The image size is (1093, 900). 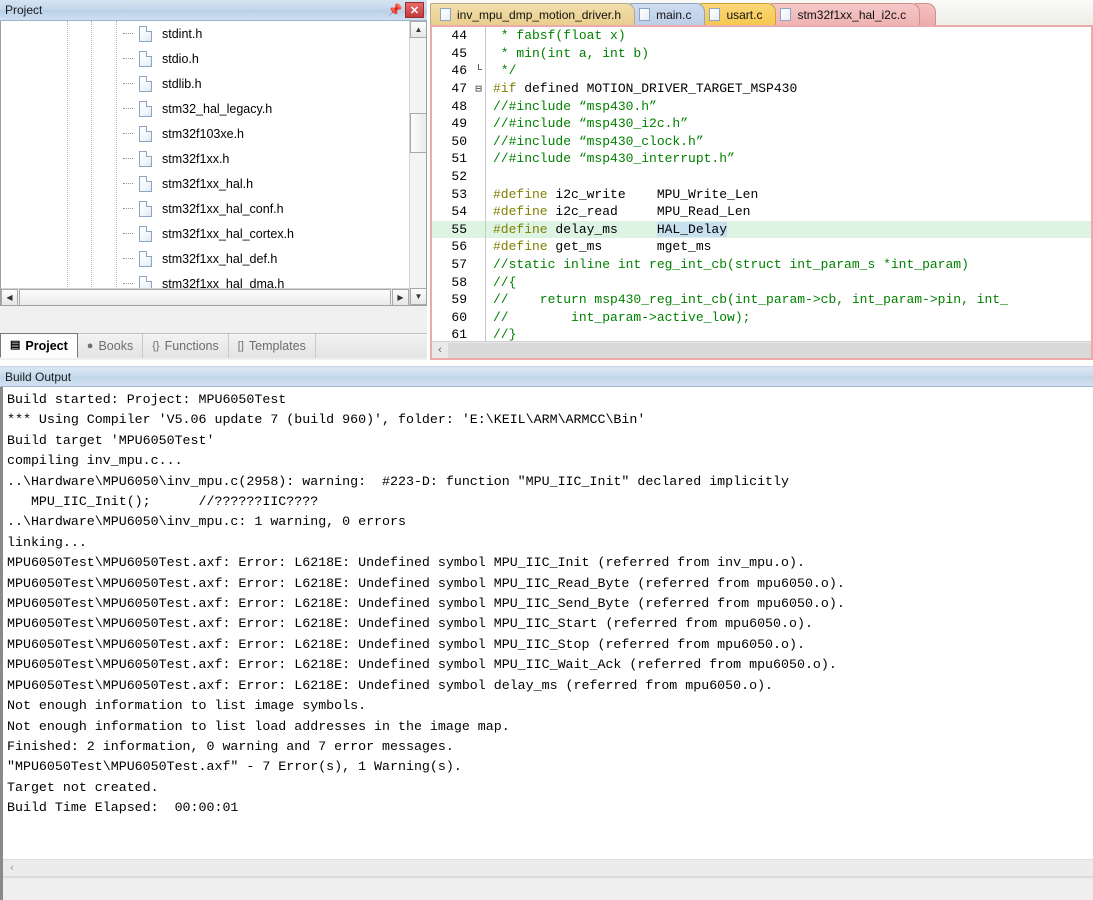 I want to click on code-line: 61 //}, so click(x=761, y=333).